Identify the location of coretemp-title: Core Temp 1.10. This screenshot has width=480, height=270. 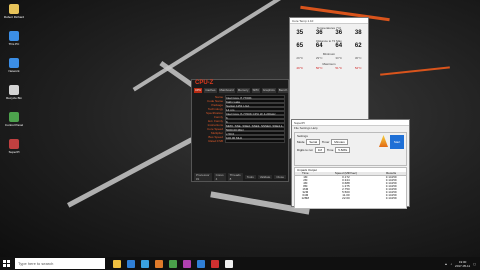
(329, 21).